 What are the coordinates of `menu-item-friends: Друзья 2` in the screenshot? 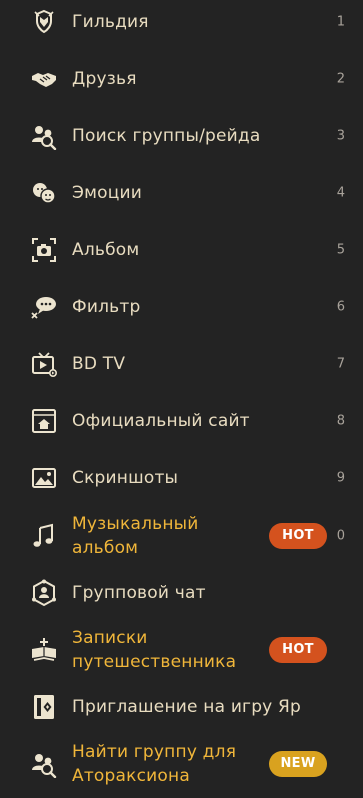 It's located at (181, 79).